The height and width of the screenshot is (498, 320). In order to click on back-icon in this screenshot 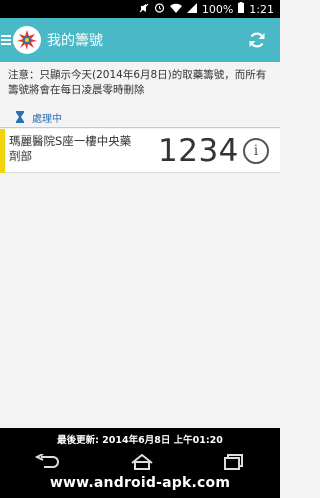, I will do `click(47, 463)`.